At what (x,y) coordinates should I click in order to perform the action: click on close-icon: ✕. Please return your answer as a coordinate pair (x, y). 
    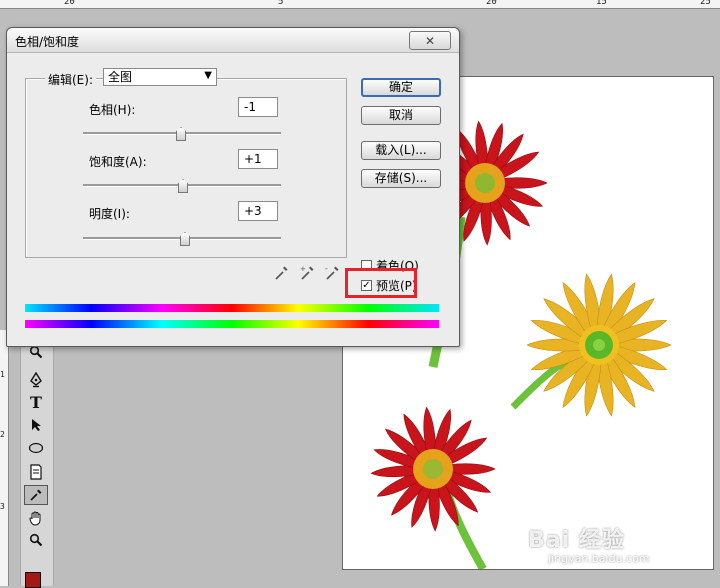
    Looking at the image, I should click on (430, 40).